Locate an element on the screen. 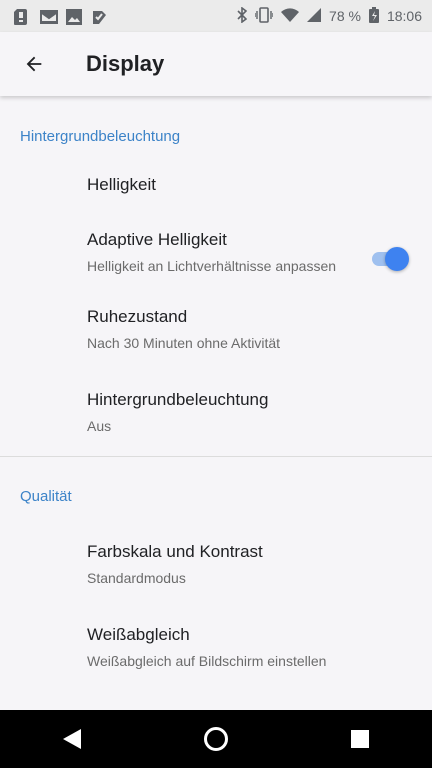 This screenshot has width=432, height=768. setting-backlight: Hintergrundbeleuchtung Aus is located at coordinates (216, 413).